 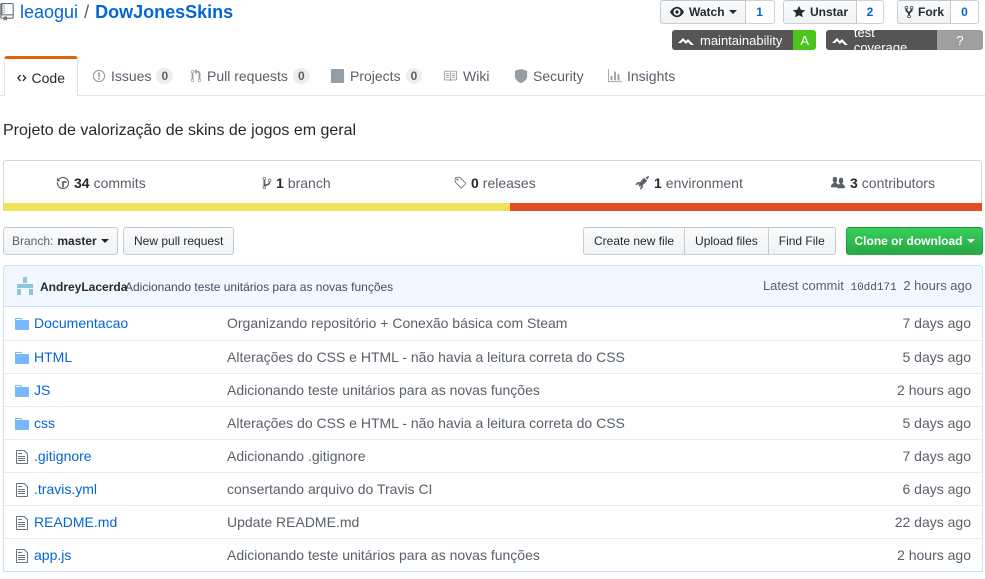 What do you see at coordinates (799, 11) in the screenshot?
I see `star-icon` at bounding box center [799, 11].